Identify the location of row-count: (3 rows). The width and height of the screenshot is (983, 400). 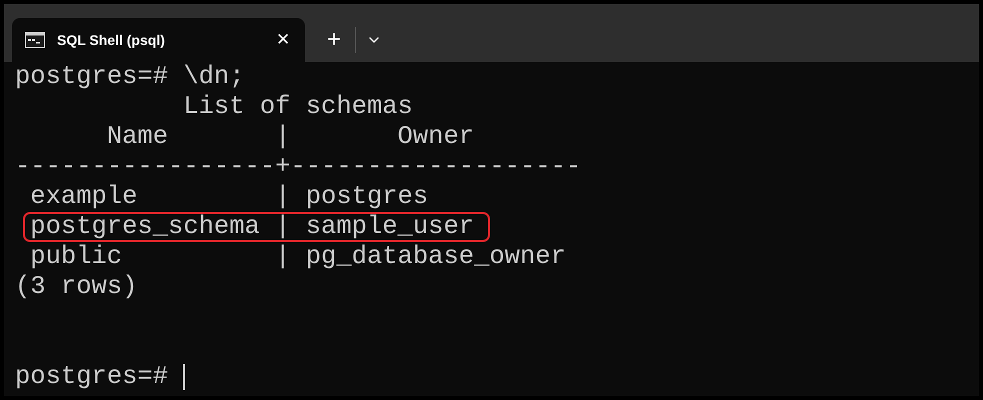
(76, 287).